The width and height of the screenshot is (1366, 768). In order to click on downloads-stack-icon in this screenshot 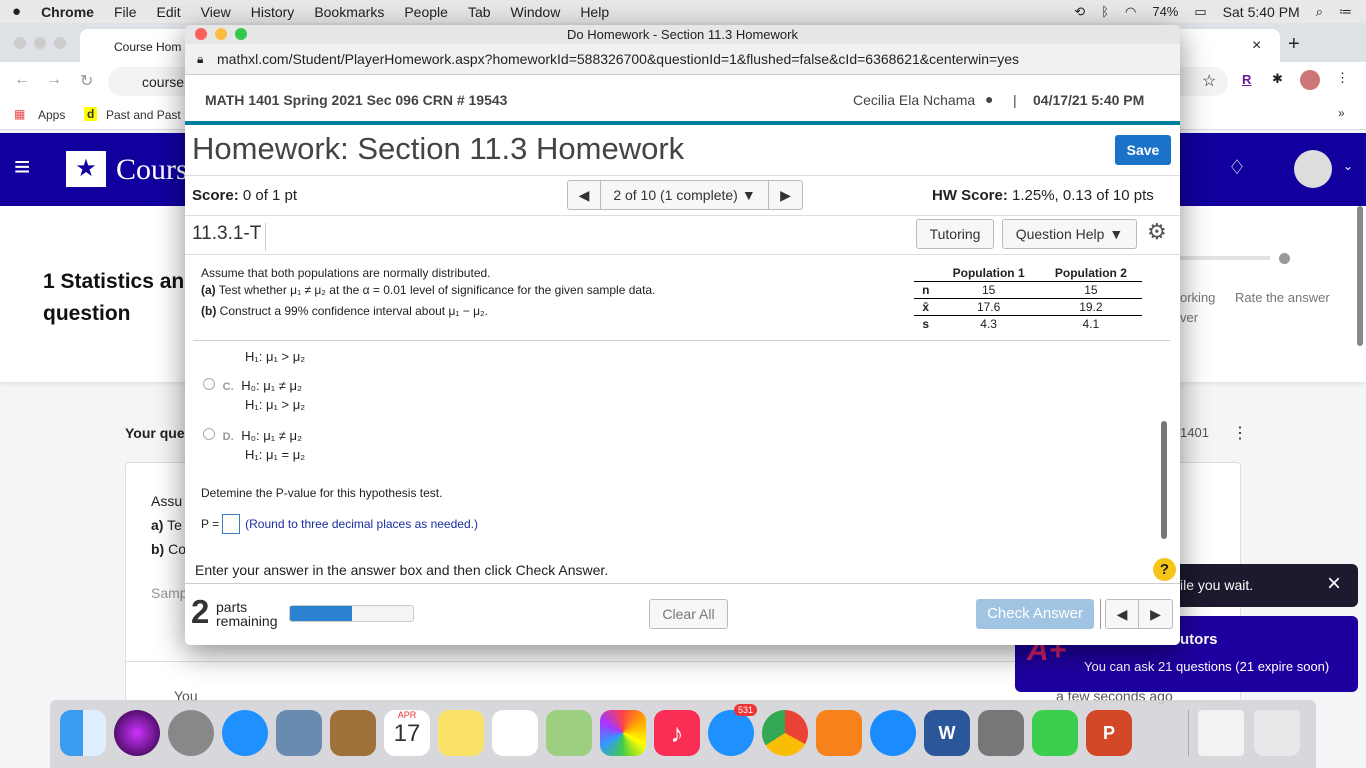, I will do `click(1221, 733)`.